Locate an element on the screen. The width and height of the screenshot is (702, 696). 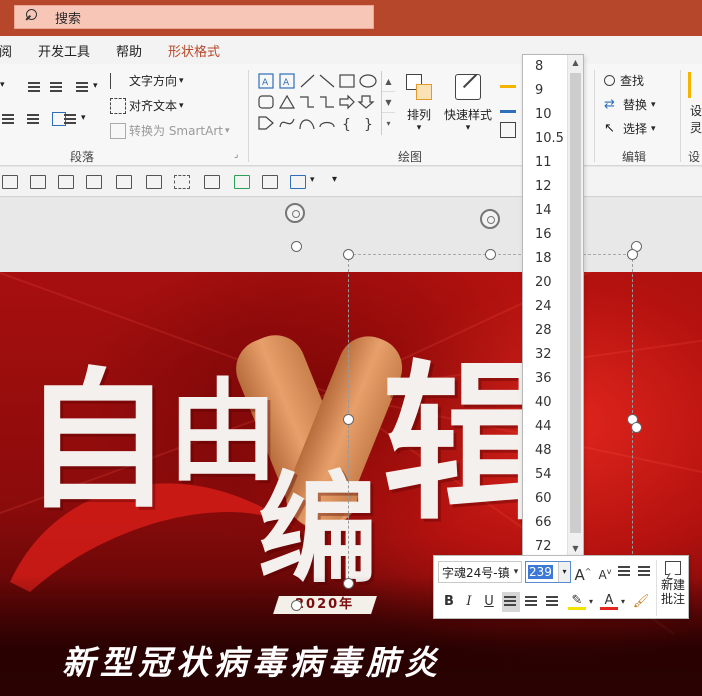
font-name-dropdown: ▾ is located at coordinates (516, 572).